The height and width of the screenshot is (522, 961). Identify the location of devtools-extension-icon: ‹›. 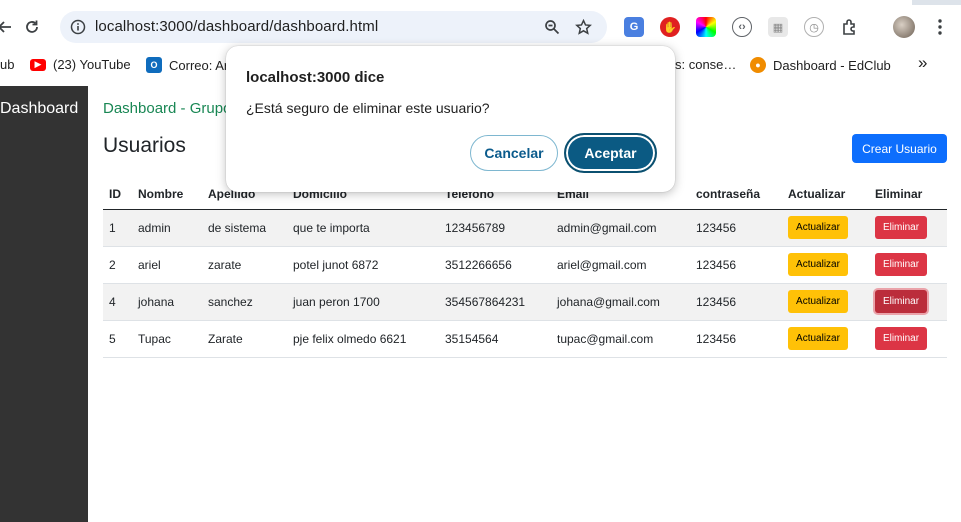
(742, 27).